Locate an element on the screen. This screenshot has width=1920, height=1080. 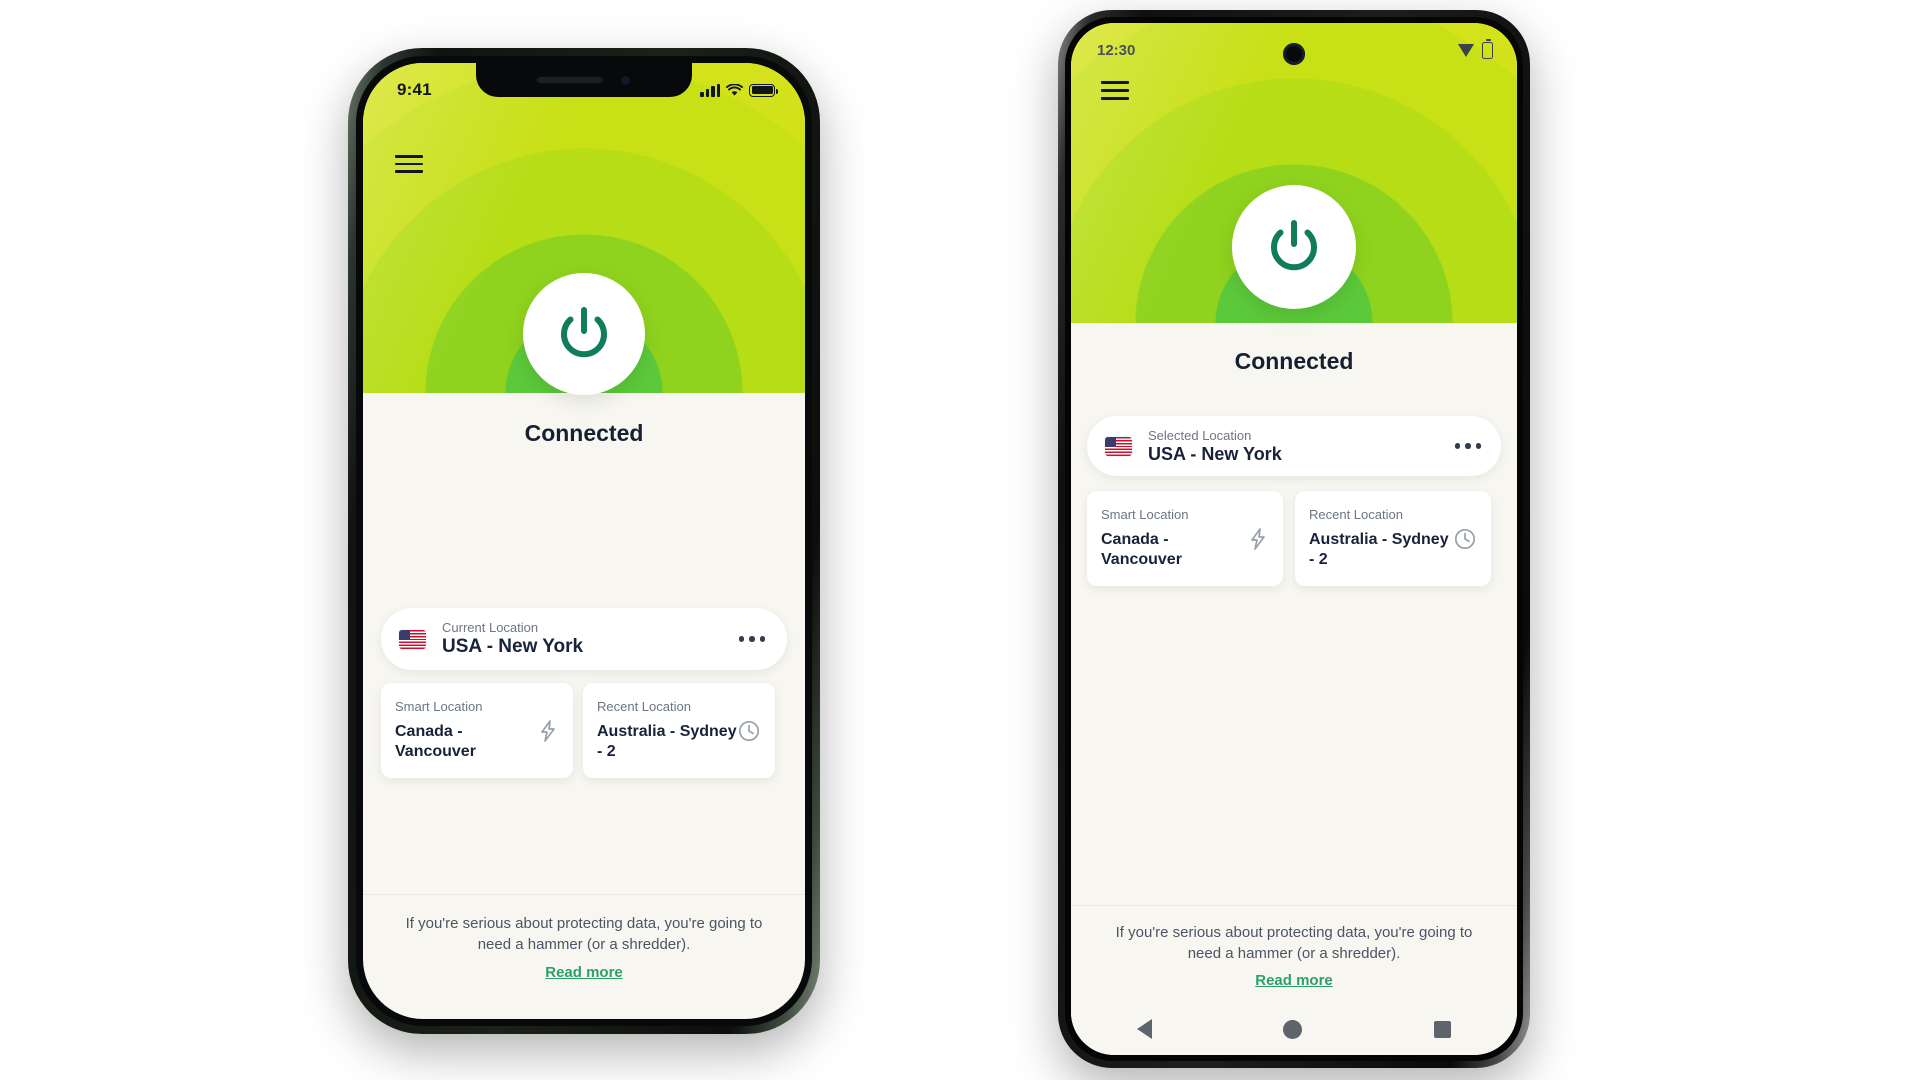
cellular-signal-icon is located at coordinates (710, 90).